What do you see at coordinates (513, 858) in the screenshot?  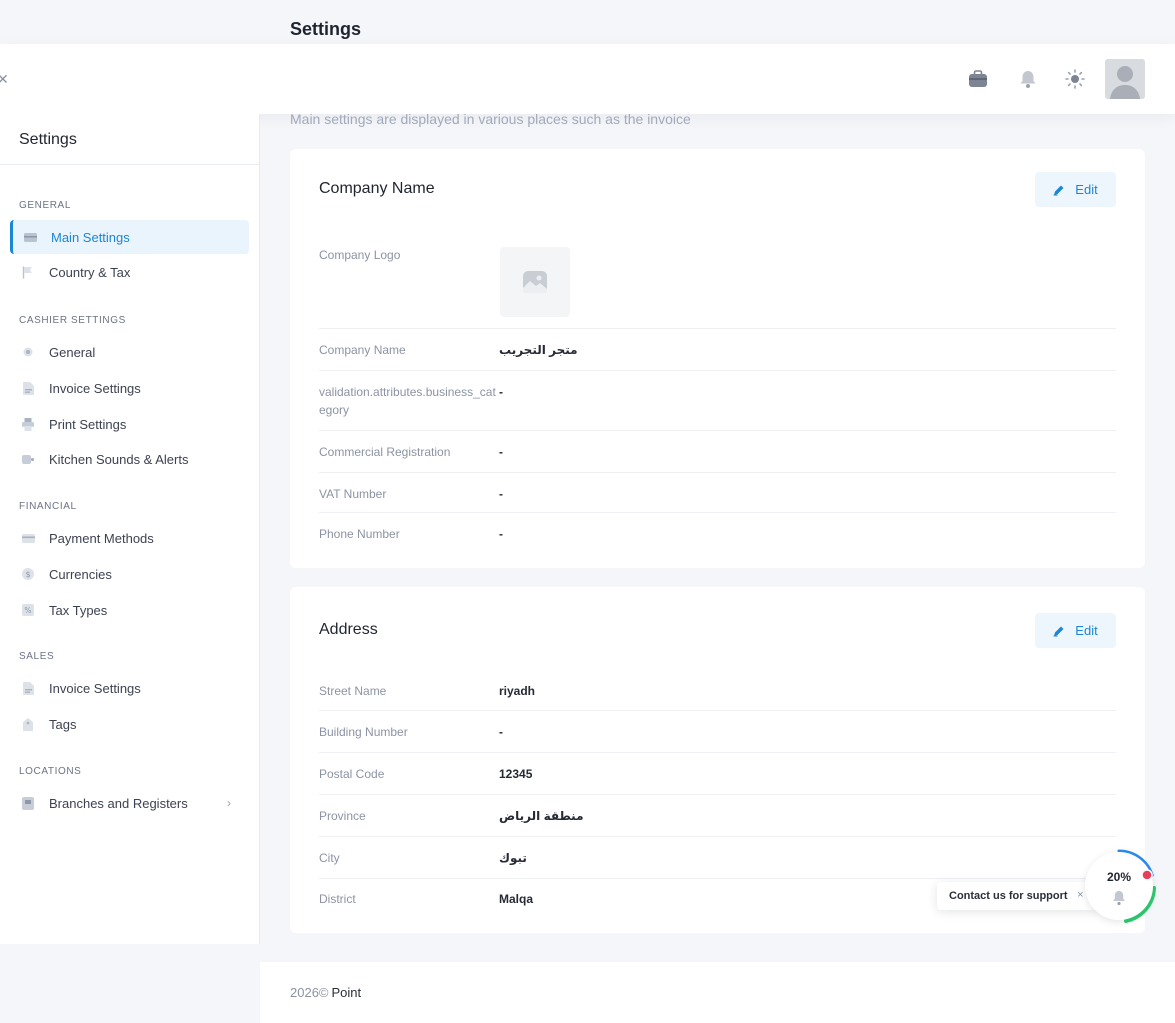 I see `city-value: تبوك` at bounding box center [513, 858].